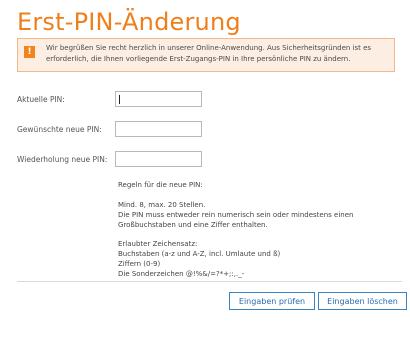  What do you see at coordinates (272, 301) in the screenshot?
I see `check-inputs-button: Eingaben prüfen` at bounding box center [272, 301].